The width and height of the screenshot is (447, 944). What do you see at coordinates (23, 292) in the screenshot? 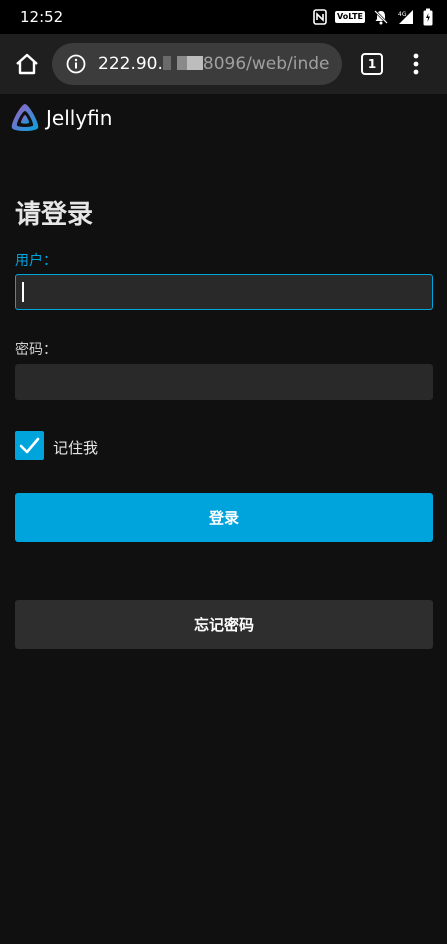
I see `text-cursor` at bounding box center [23, 292].